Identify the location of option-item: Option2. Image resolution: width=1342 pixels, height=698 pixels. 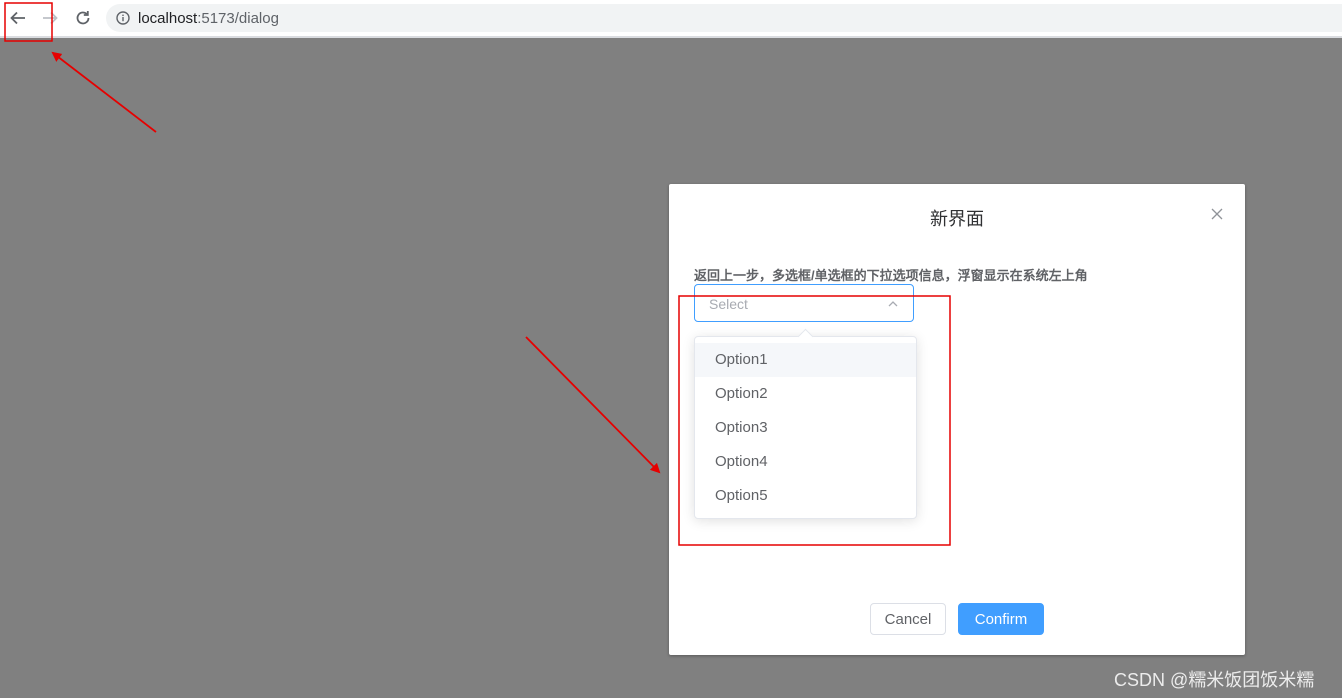
(805, 394).